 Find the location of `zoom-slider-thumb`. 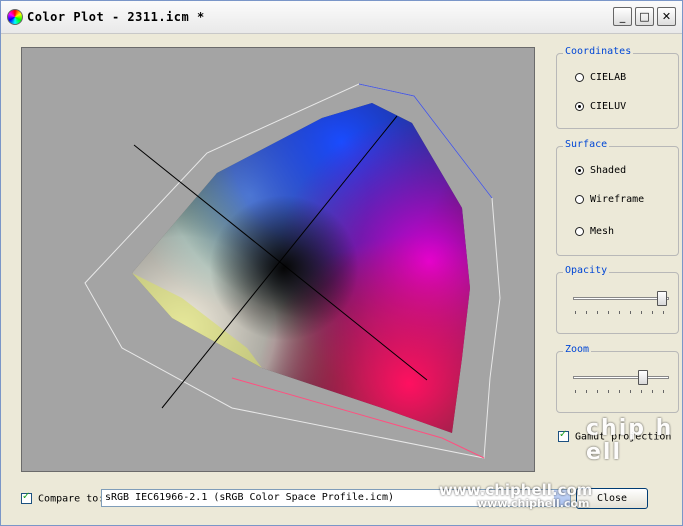

zoom-slider-thumb is located at coordinates (643, 377).